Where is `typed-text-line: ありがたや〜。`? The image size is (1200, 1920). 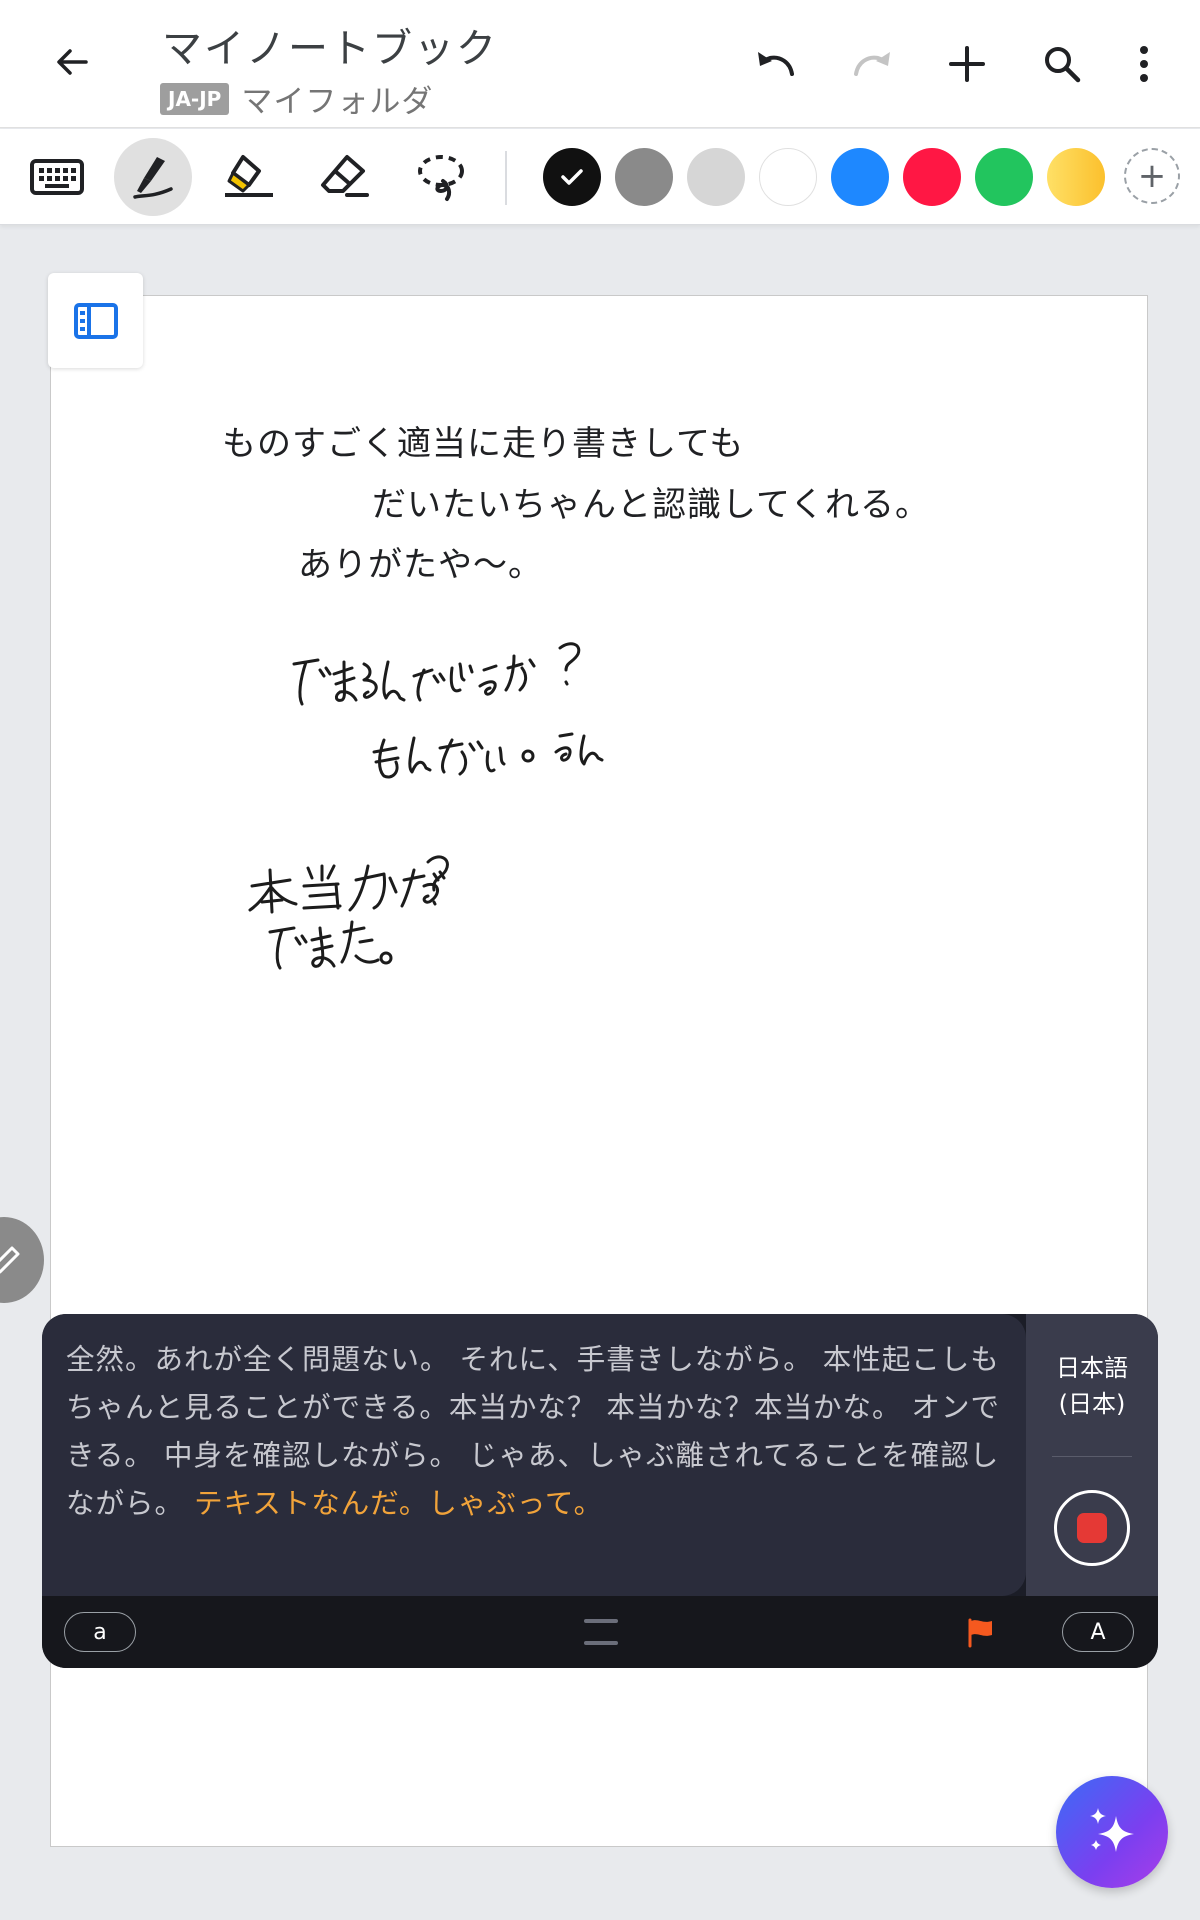
typed-text-line: ありがたや〜。 is located at coordinates (420, 565).